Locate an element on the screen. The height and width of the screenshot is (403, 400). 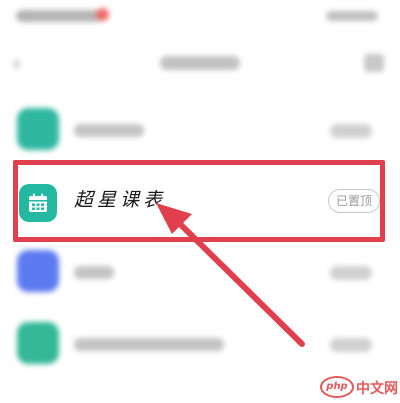
back-arrow-icon: ‹ is located at coordinates (23, 63).